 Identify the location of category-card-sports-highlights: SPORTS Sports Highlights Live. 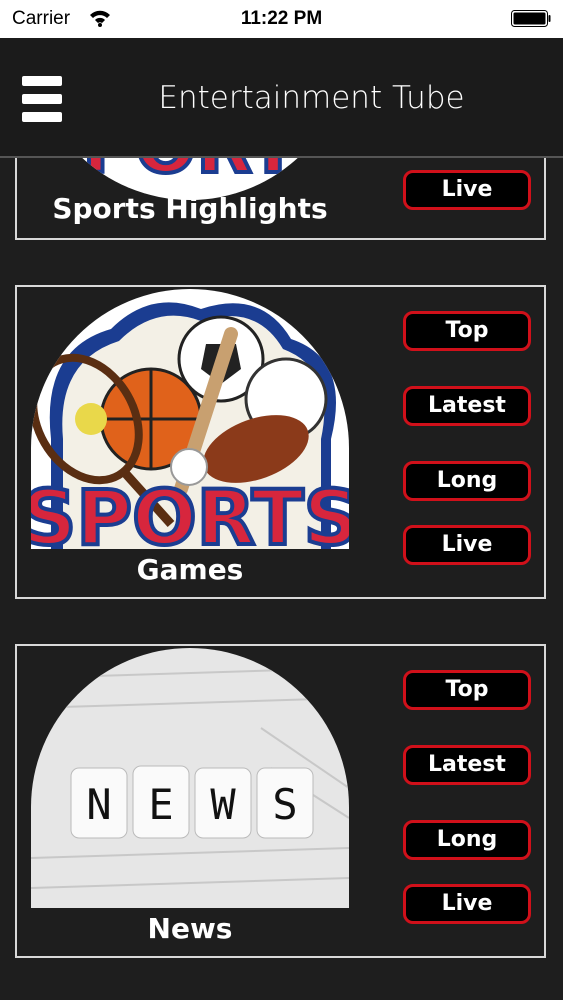
(280, 199).